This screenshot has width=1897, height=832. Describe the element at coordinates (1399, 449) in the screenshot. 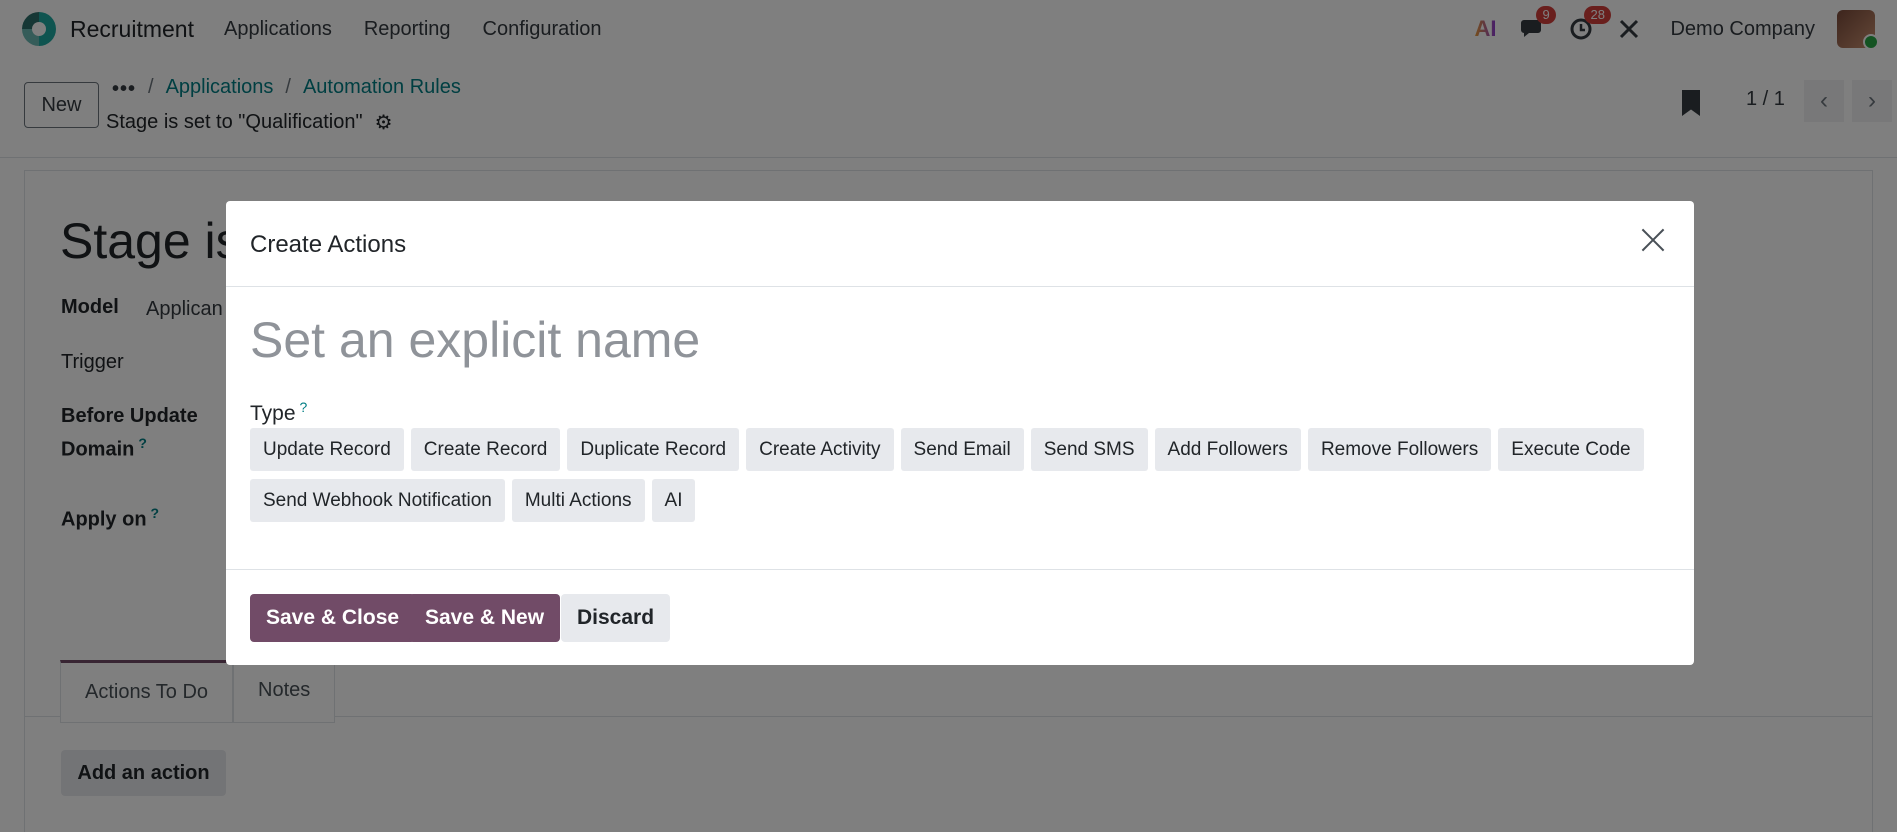

I see `type-remove-followers: Remove Followers` at that location.